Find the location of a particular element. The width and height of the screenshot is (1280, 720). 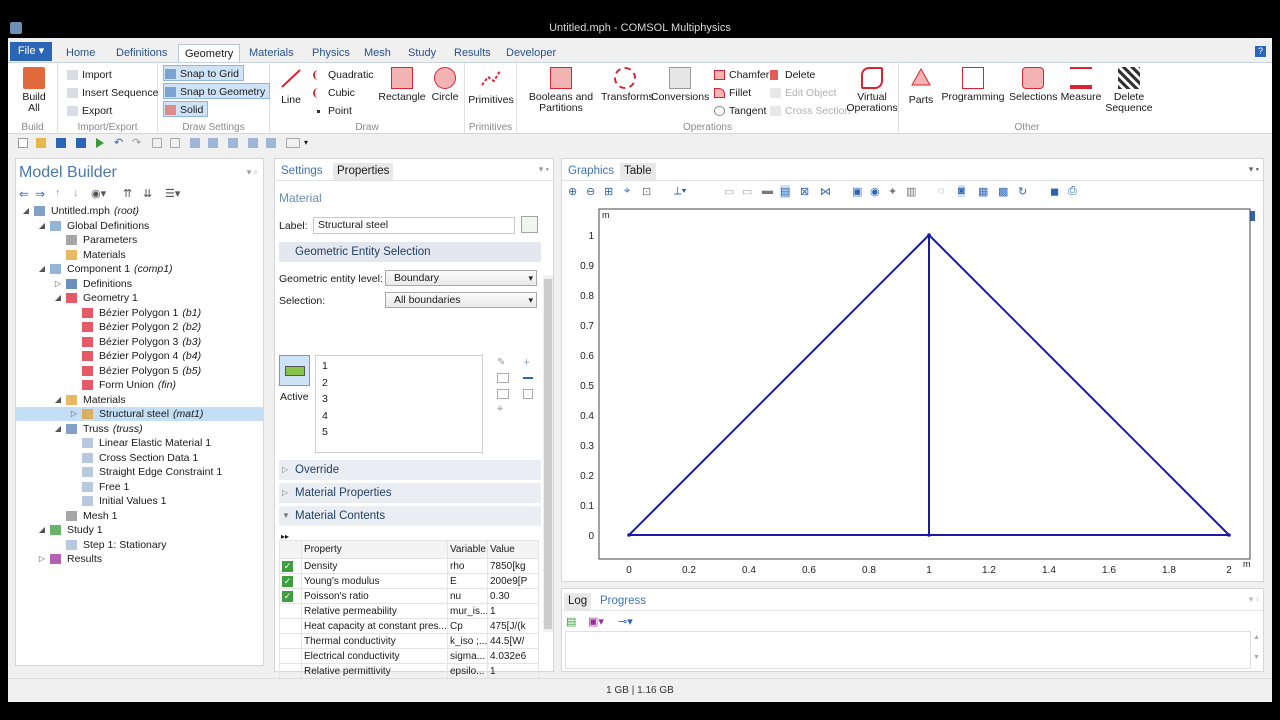

tree-item: Free 1 is located at coordinates (140, 487).